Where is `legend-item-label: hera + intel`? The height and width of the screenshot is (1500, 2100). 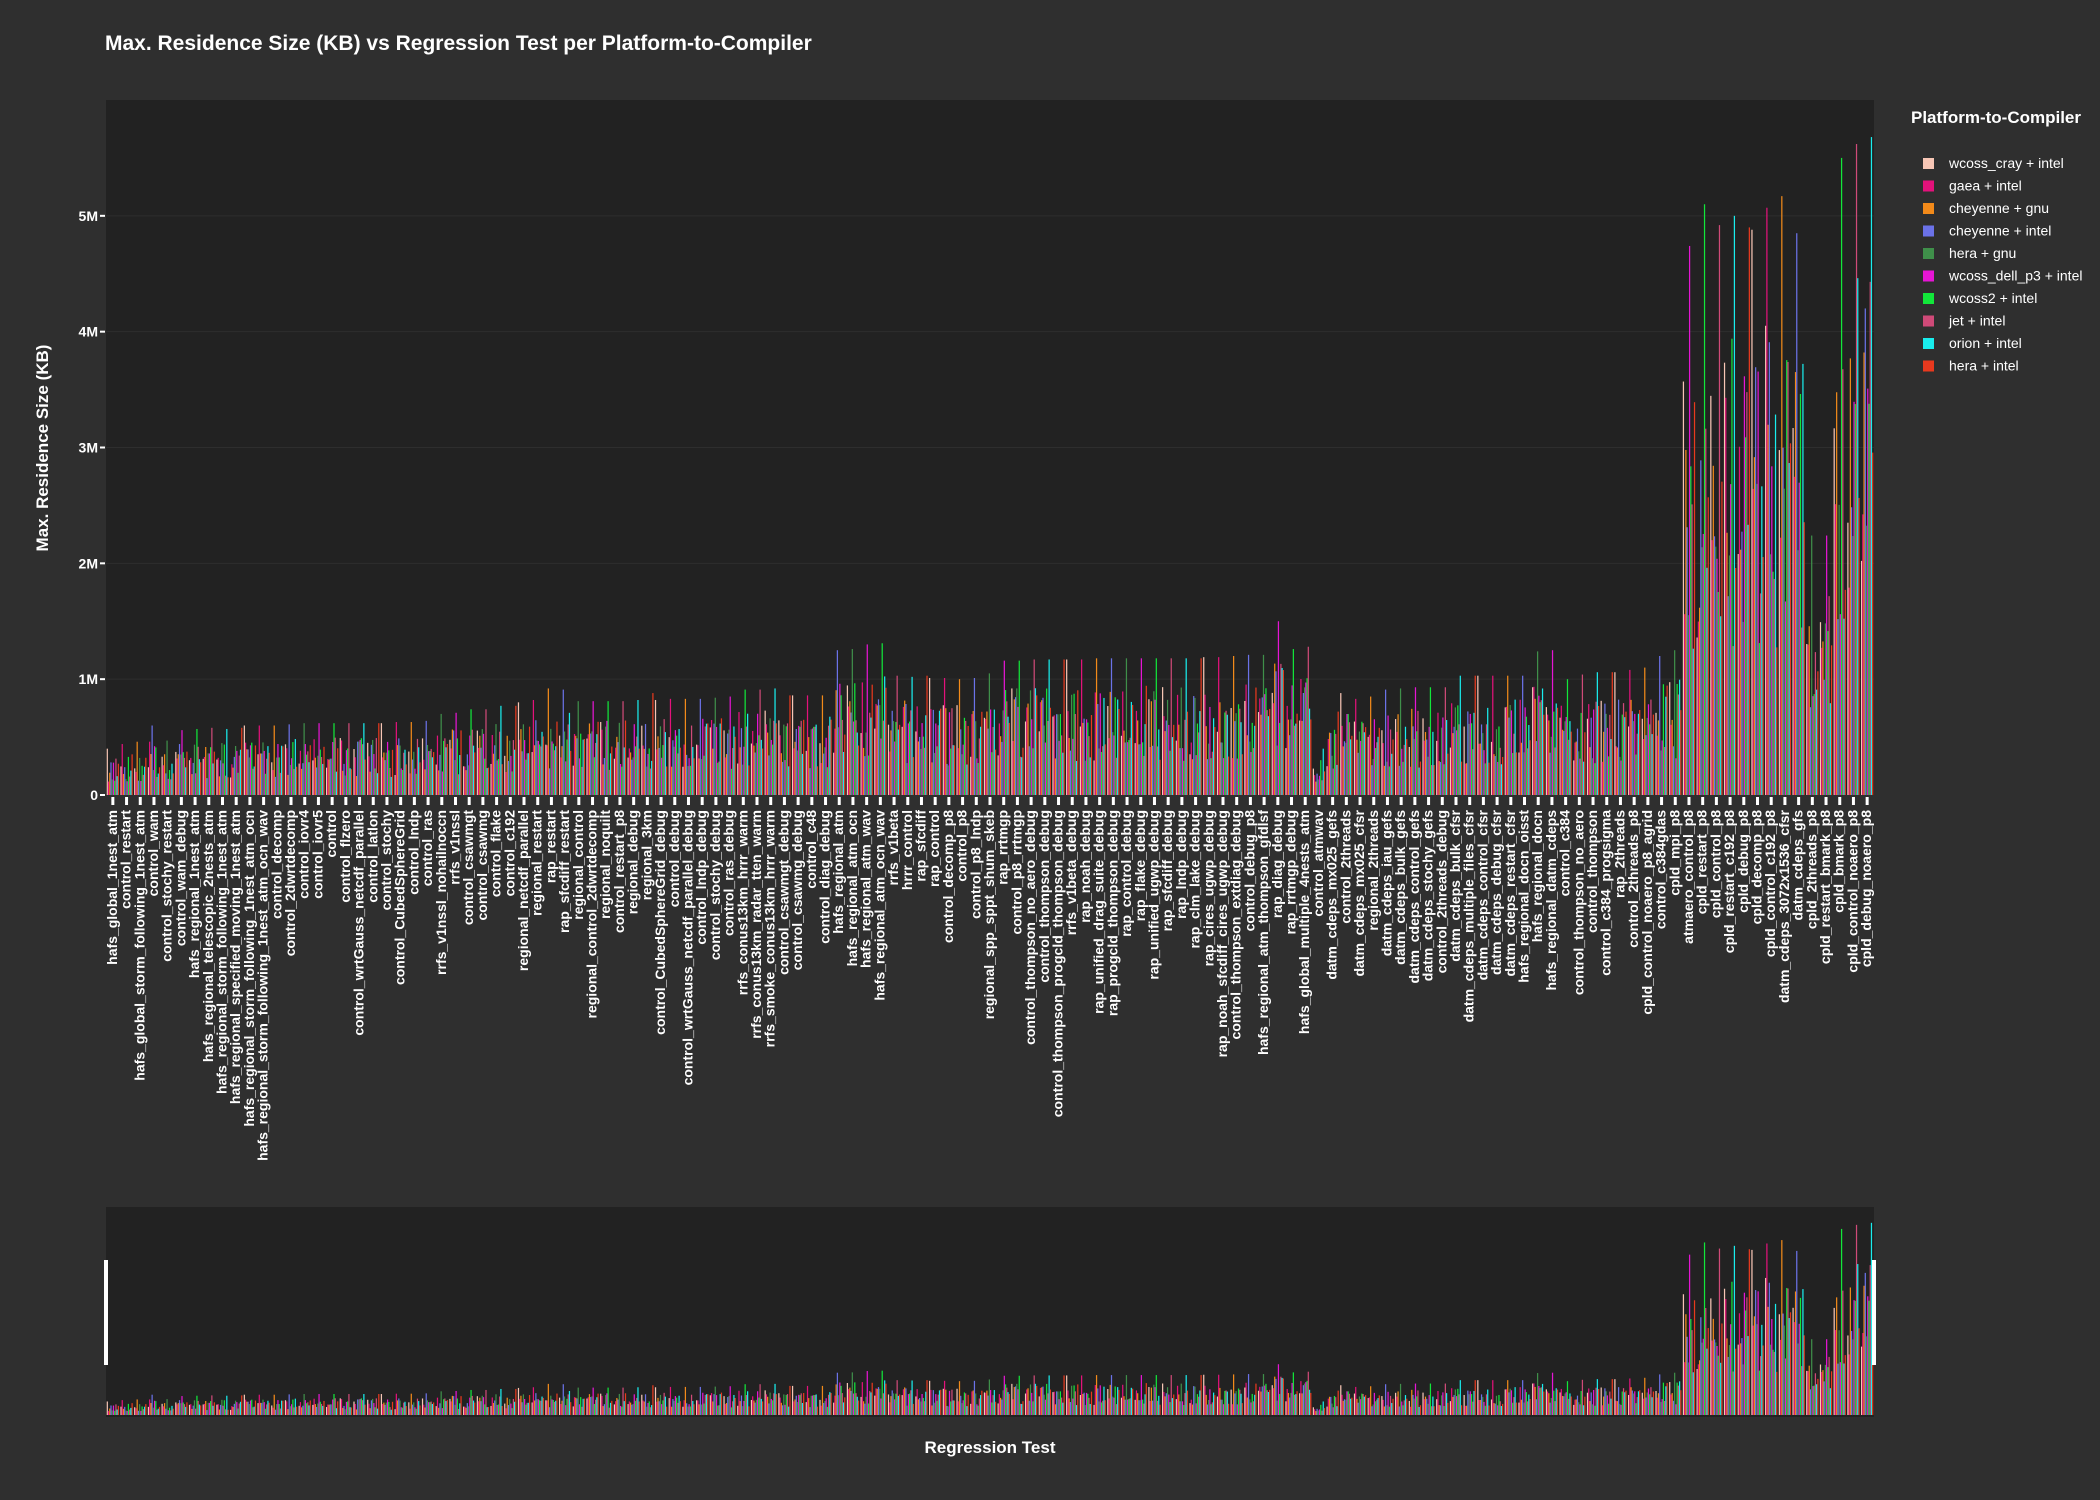
legend-item-label: hera + intel is located at coordinates (1984, 366).